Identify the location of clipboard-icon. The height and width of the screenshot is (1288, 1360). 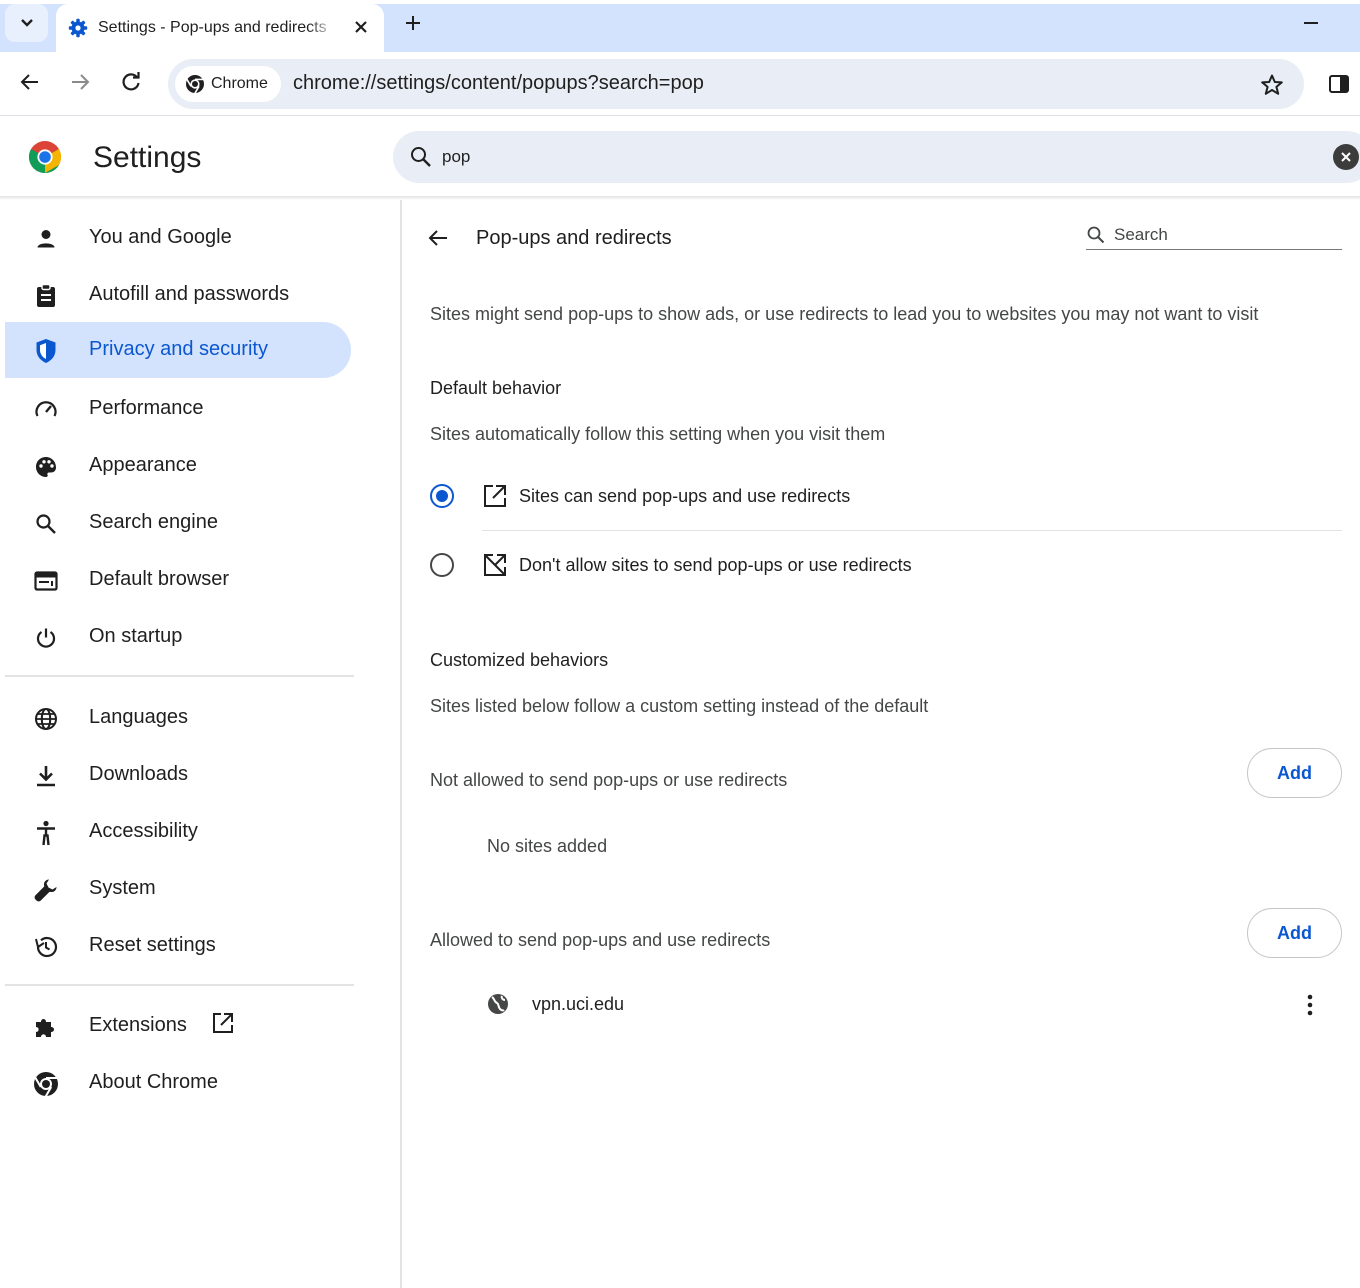
(46, 296).